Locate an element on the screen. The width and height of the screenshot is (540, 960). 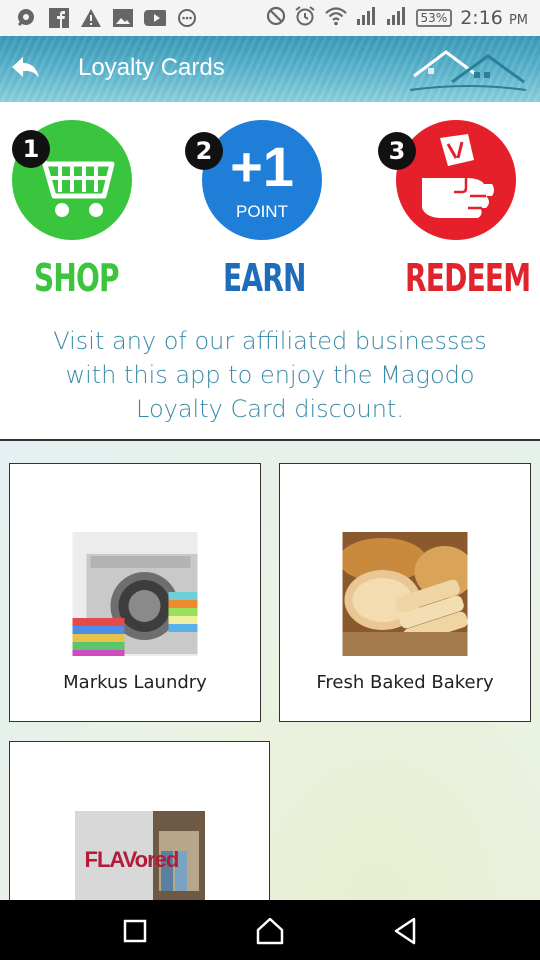
step-shop: 1 SHOP is located at coordinates (90, 202).